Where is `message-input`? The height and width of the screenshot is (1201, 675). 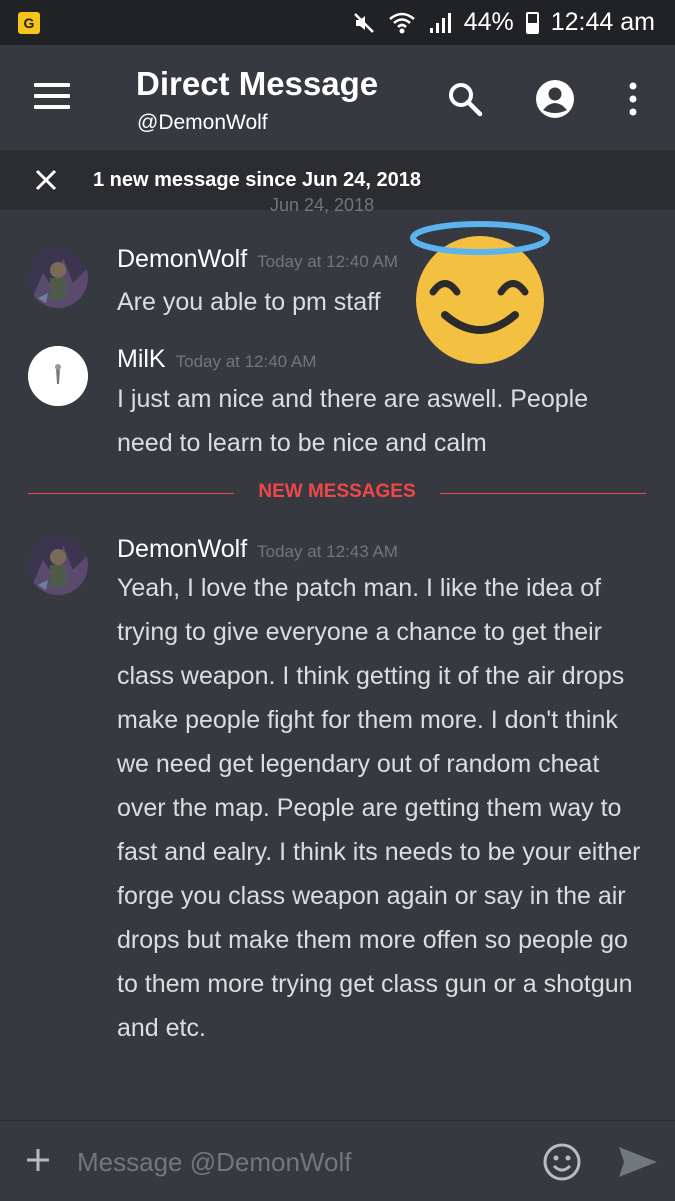
message-input is located at coordinates (297, 1162).